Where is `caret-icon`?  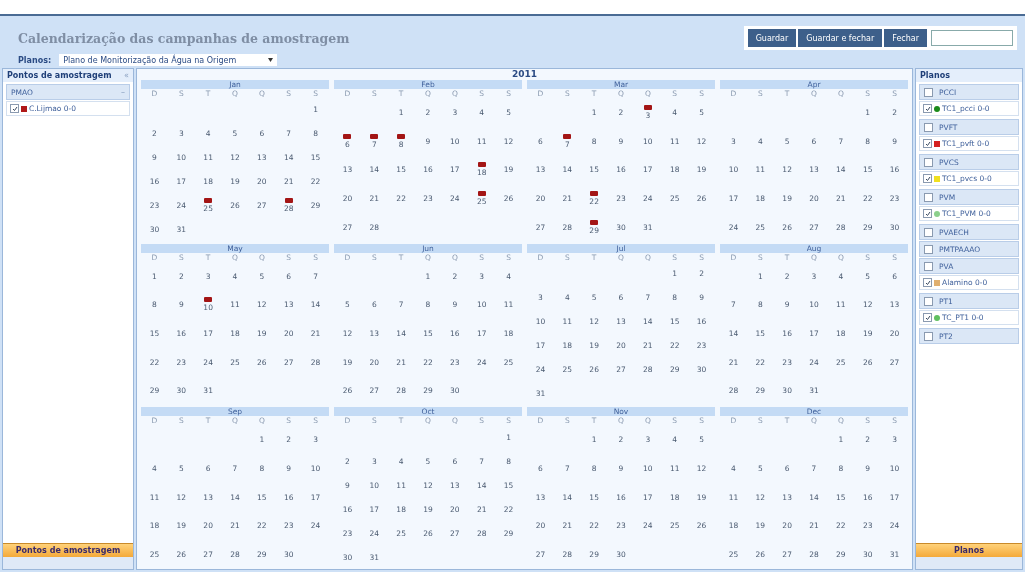 caret-icon is located at coordinates (271, 60).